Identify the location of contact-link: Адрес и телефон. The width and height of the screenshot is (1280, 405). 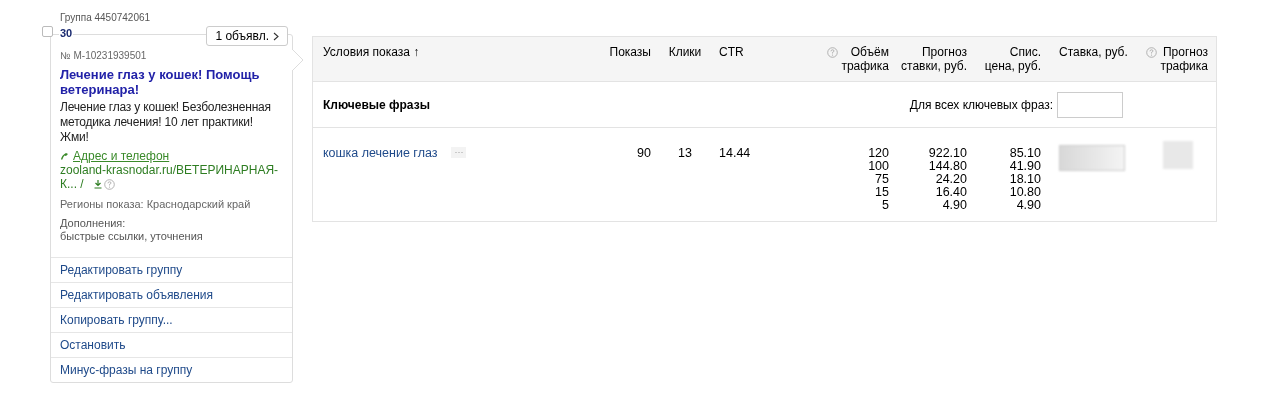
(121, 156).